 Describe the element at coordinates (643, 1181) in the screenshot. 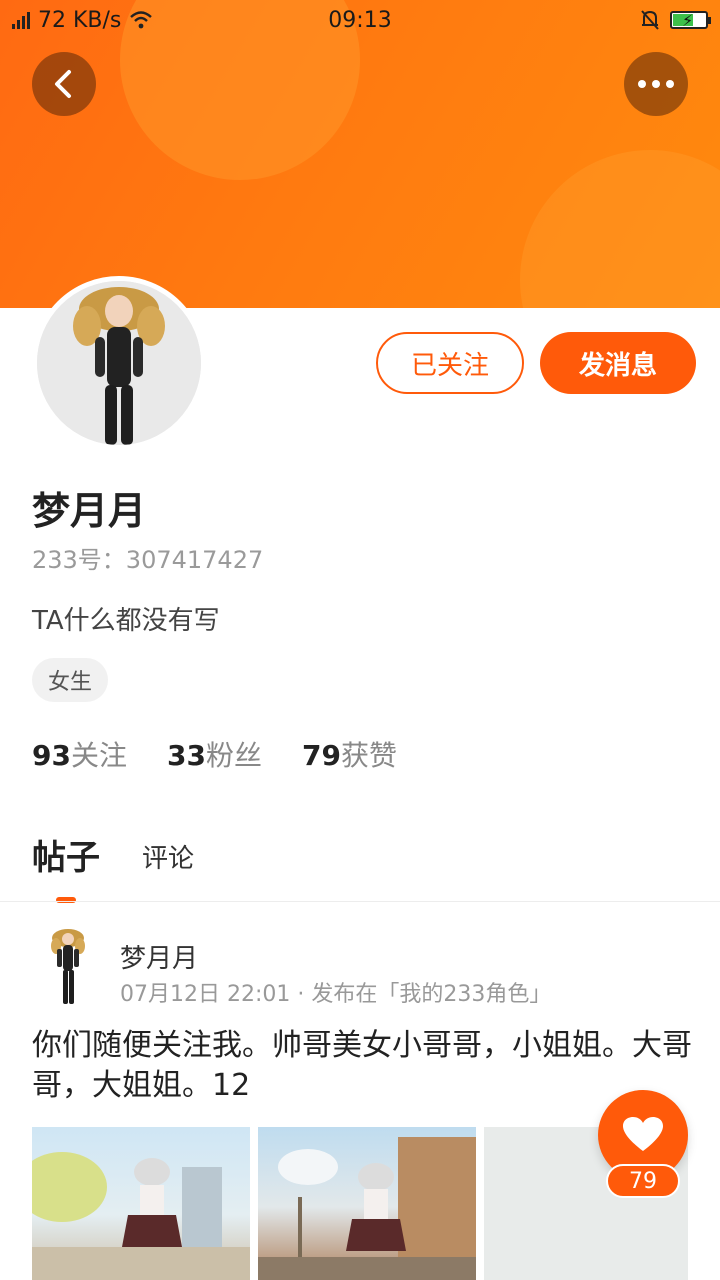

I see `like-count: 79` at that location.